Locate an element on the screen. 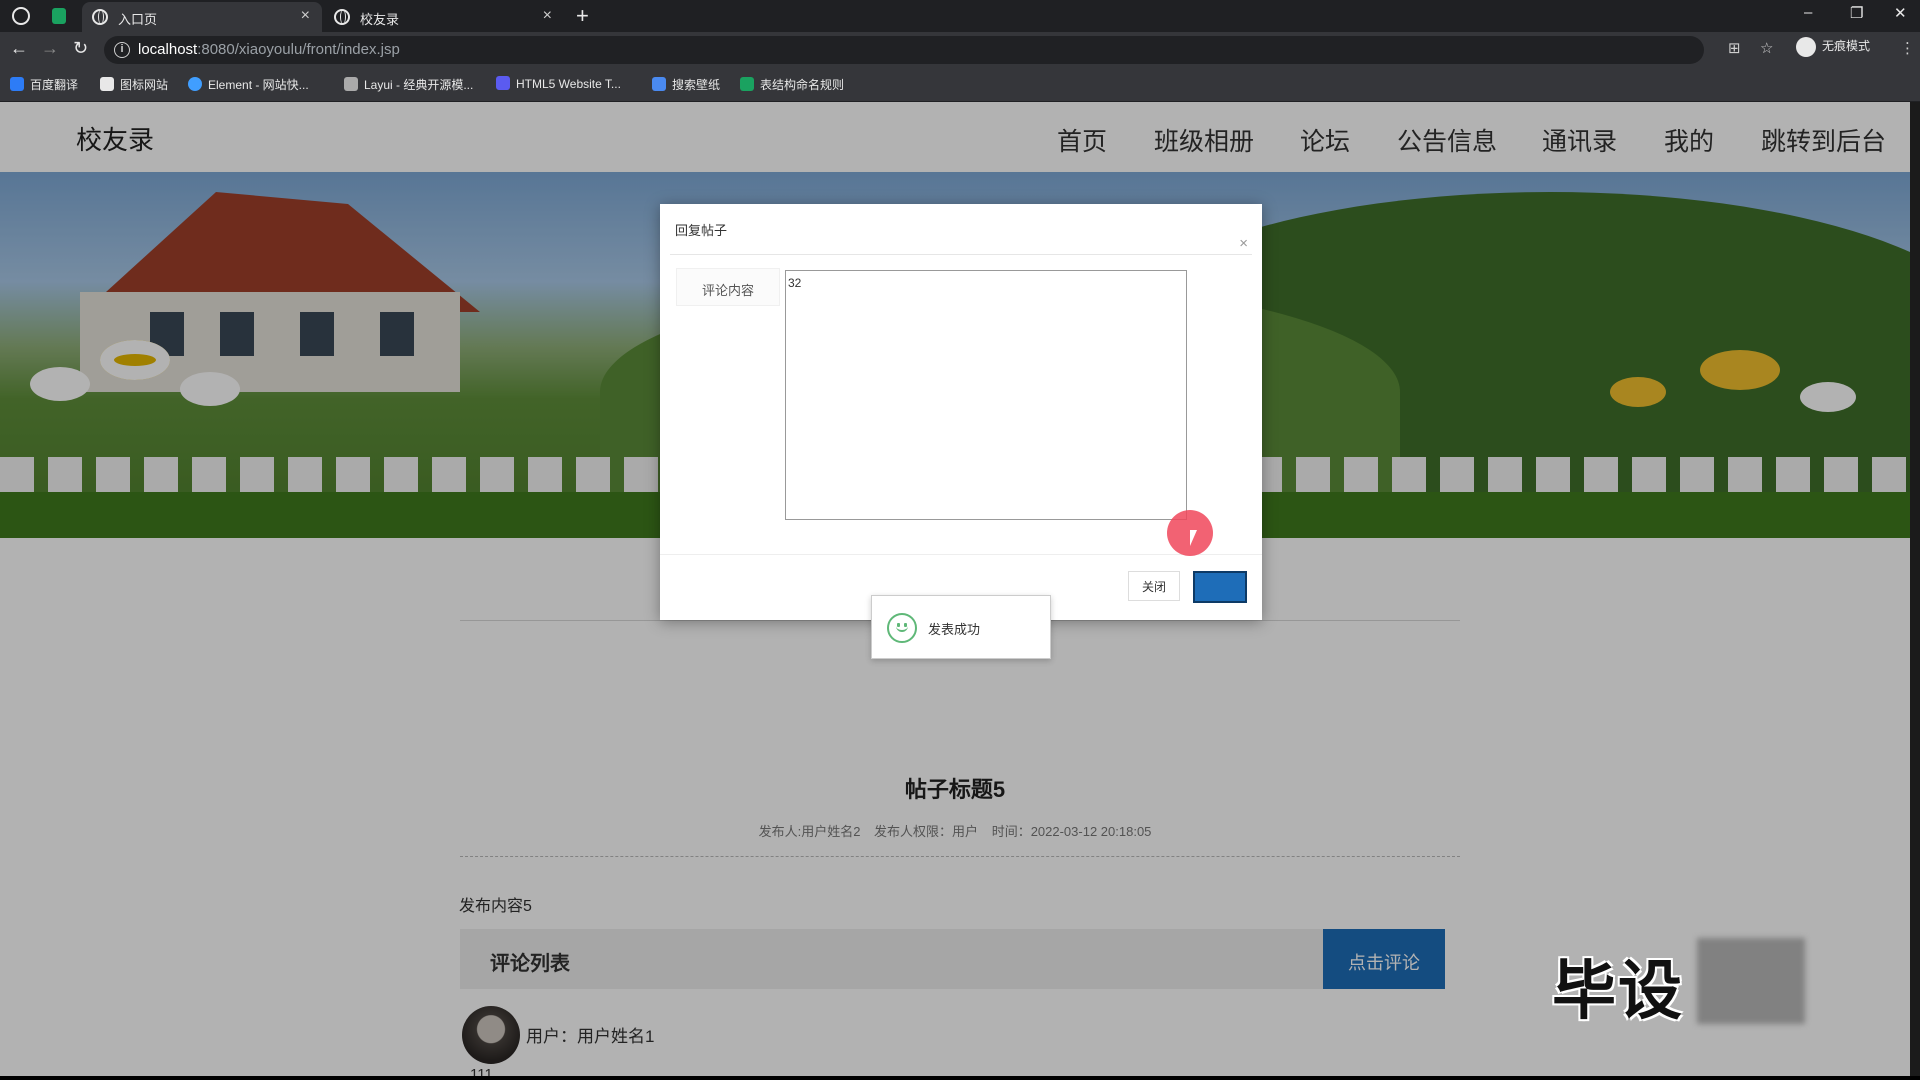  forward-icon: → is located at coordinates (50, 48).